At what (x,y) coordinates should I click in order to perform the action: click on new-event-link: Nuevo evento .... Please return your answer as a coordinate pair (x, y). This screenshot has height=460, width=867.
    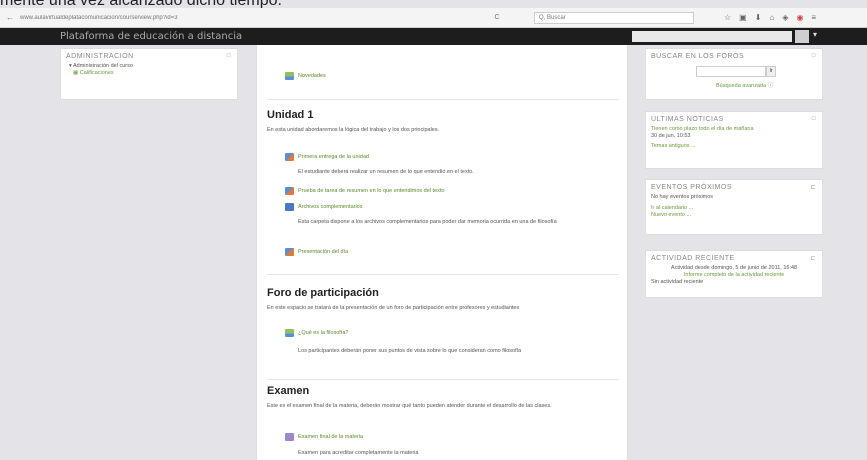
    Looking at the image, I should click on (734, 215).